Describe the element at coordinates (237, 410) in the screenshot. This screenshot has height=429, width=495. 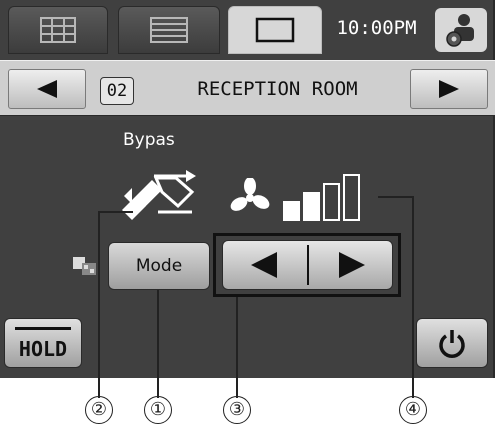
I see `callout-3: ③` at that location.